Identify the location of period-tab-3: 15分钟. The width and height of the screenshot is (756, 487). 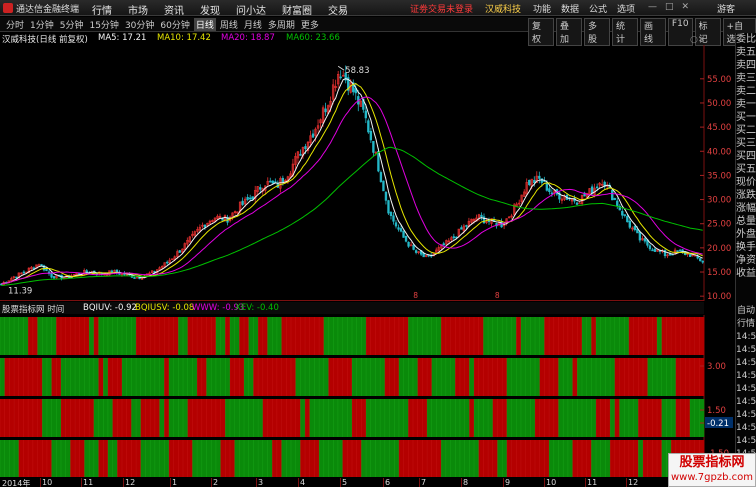
(103, 24).